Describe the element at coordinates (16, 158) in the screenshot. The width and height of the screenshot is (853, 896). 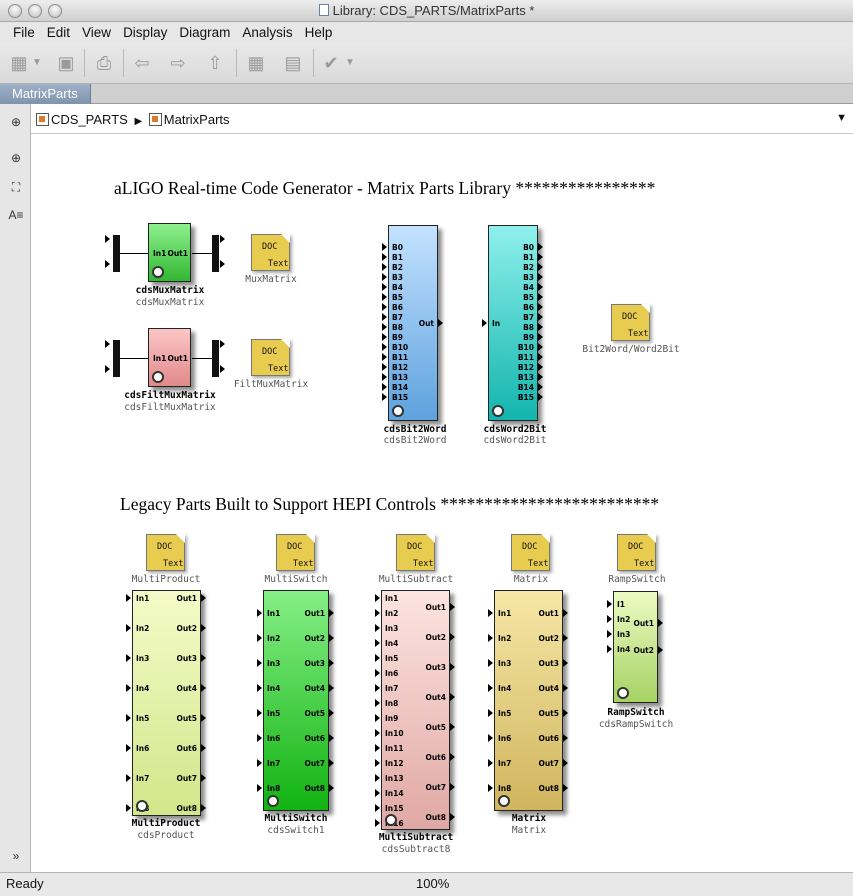
I see `zoom-in-icon: ⊕` at that location.